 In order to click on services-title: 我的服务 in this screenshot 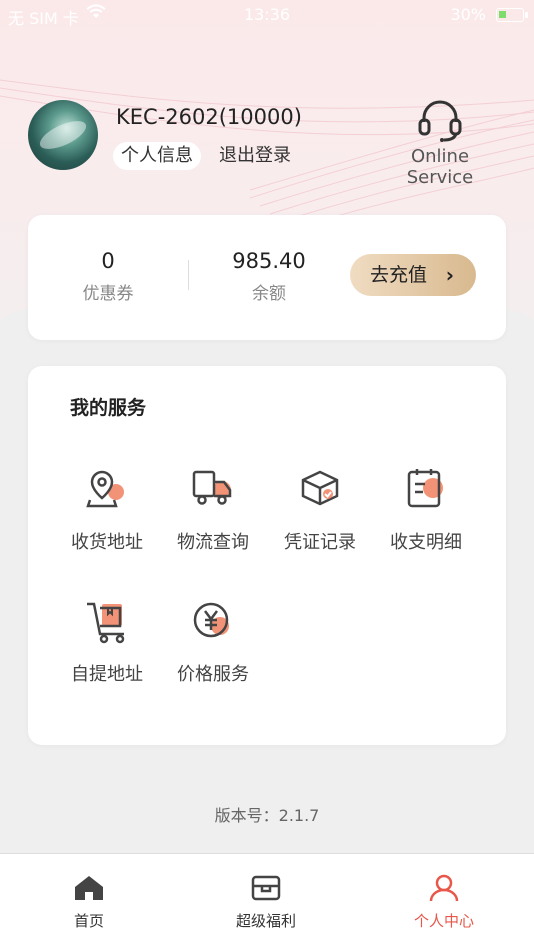, I will do `click(108, 408)`.